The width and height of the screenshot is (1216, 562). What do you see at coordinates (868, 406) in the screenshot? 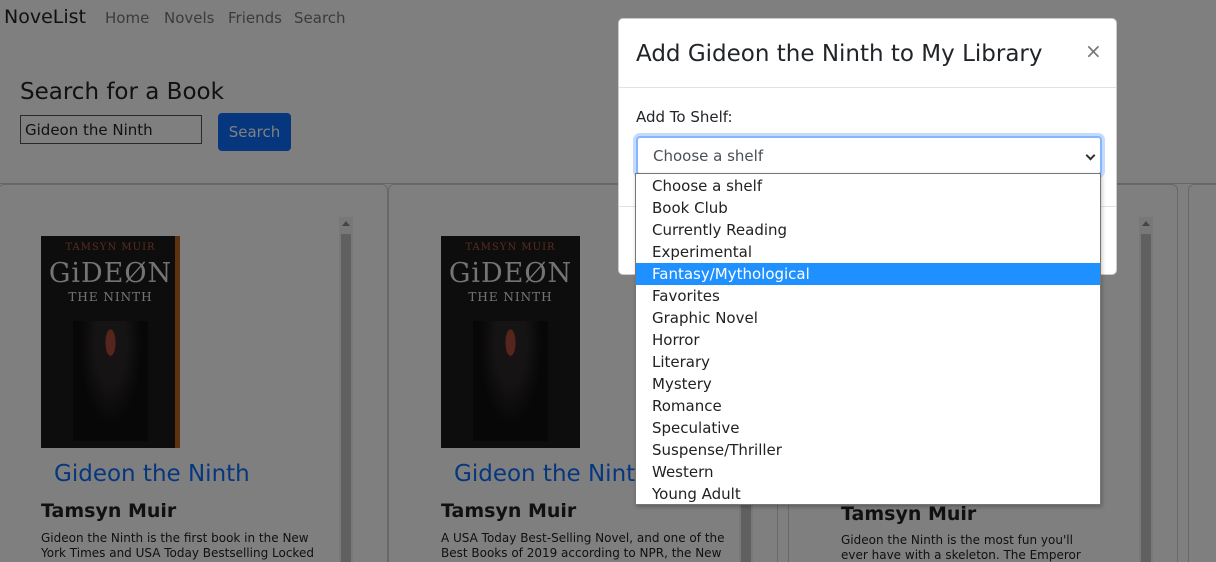
I see `shelf-option: Romance` at bounding box center [868, 406].